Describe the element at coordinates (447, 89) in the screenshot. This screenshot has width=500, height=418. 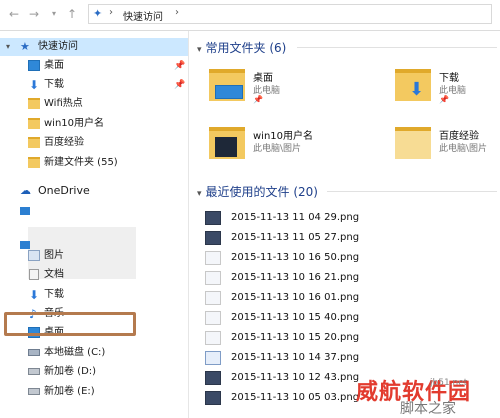
I see `frequent-folder-downloads: ⬇ 下载 此电脑 📌` at that location.